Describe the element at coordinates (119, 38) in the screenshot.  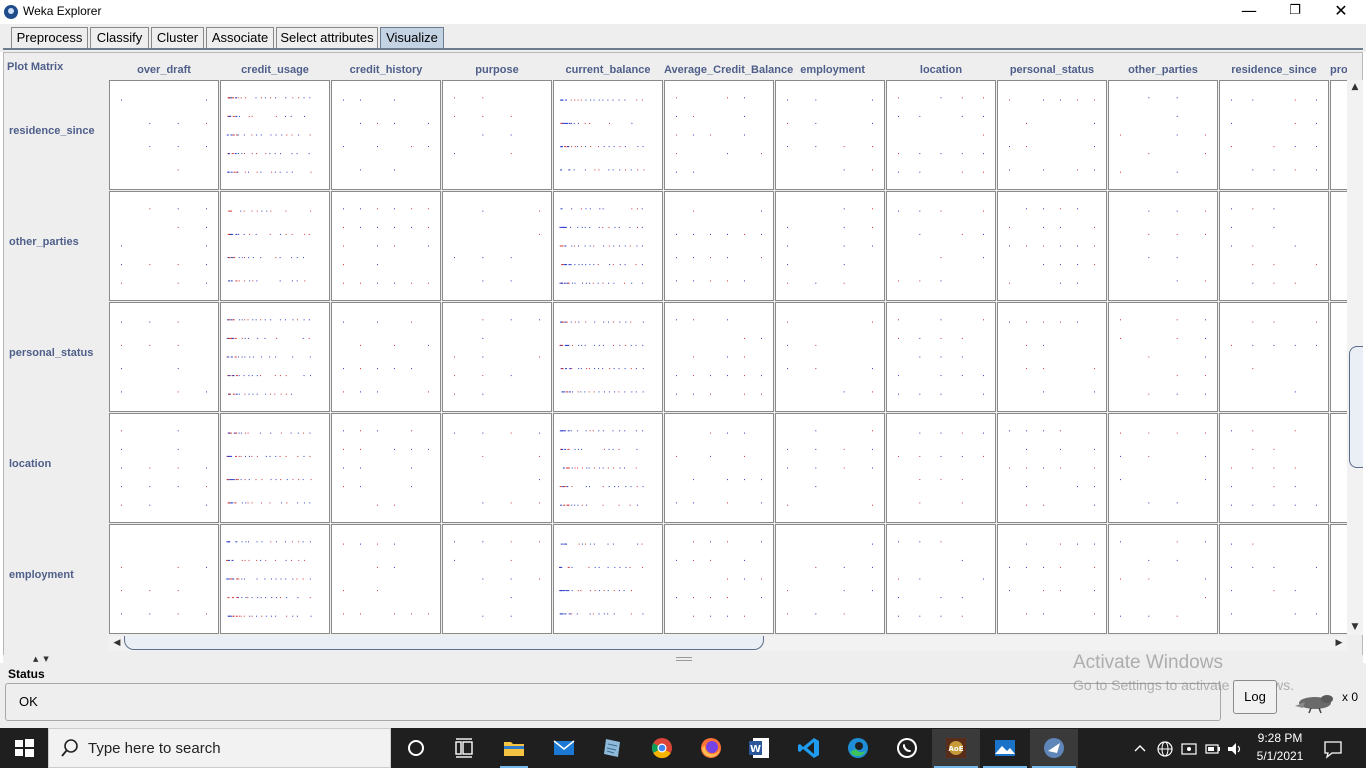
I see `tab-classify: Classify` at that location.